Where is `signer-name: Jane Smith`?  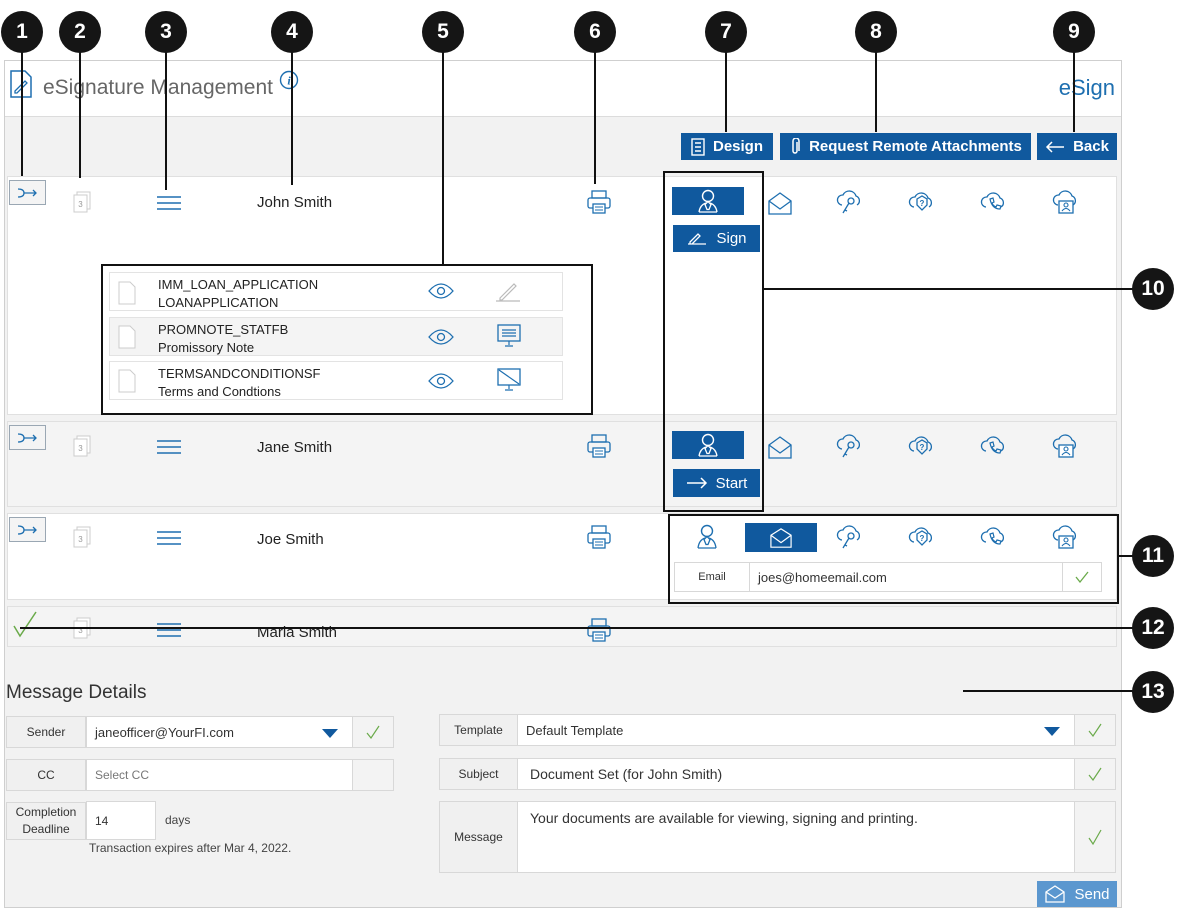
signer-name: Jane Smith is located at coordinates (295, 447).